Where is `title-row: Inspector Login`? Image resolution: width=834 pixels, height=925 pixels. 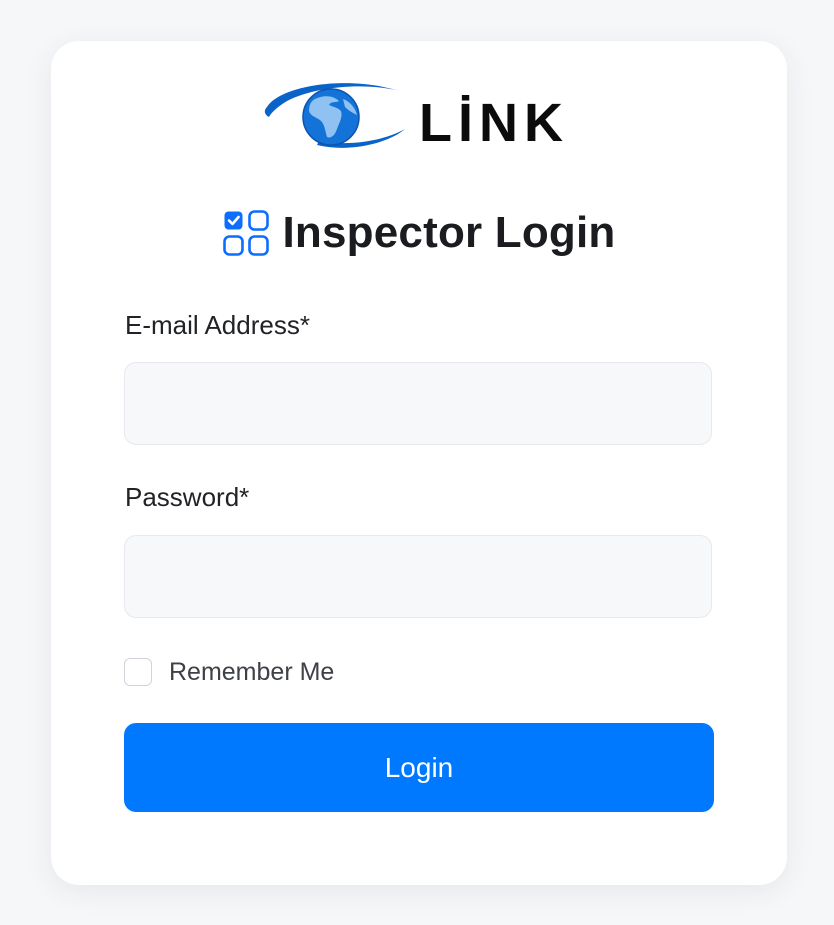
title-row: Inspector Login is located at coordinates (419, 233).